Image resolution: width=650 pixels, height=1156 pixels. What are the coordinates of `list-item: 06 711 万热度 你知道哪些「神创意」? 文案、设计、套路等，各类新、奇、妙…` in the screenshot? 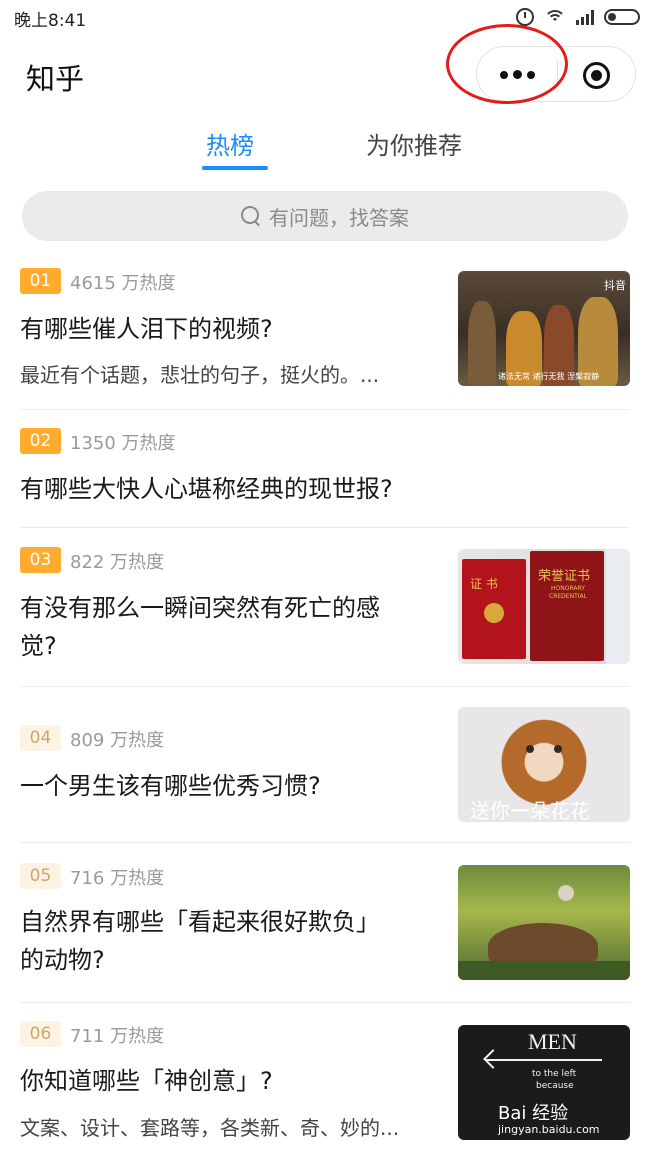 It's located at (325, 1088).